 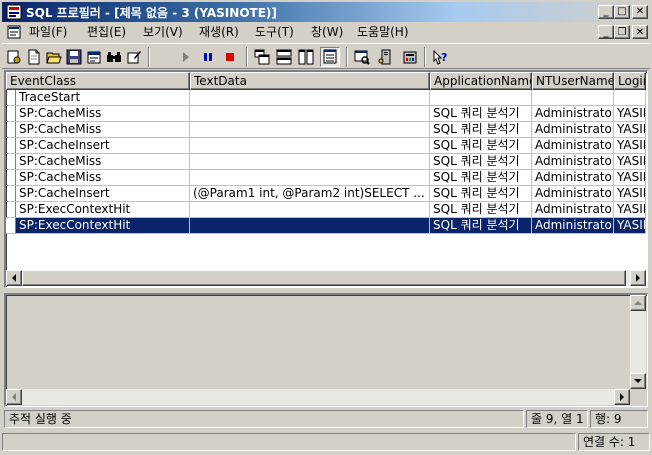 What do you see at coordinates (94, 57) in the screenshot?
I see `trace-properties-button` at bounding box center [94, 57].